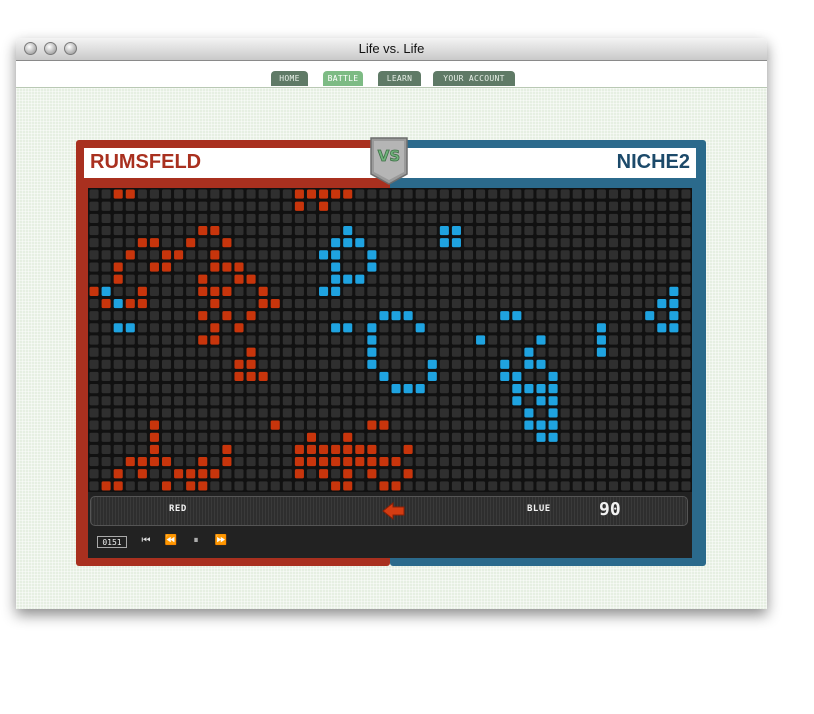 The image size is (814, 714). Describe the element at coordinates (399, 78) in the screenshot. I see `tab-learn: LEARN` at that location.